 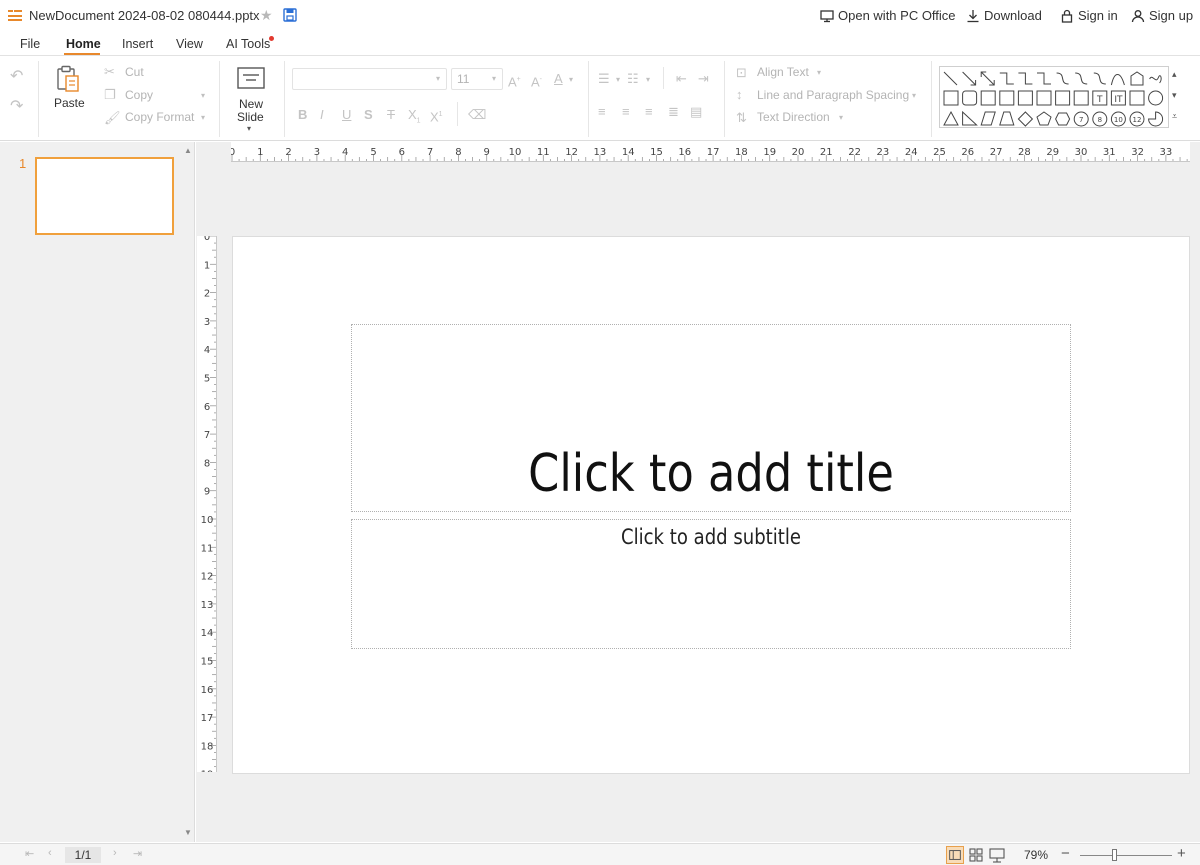 I want to click on open-with-pc-office-button: Open with PC Office, so click(x=888, y=15).